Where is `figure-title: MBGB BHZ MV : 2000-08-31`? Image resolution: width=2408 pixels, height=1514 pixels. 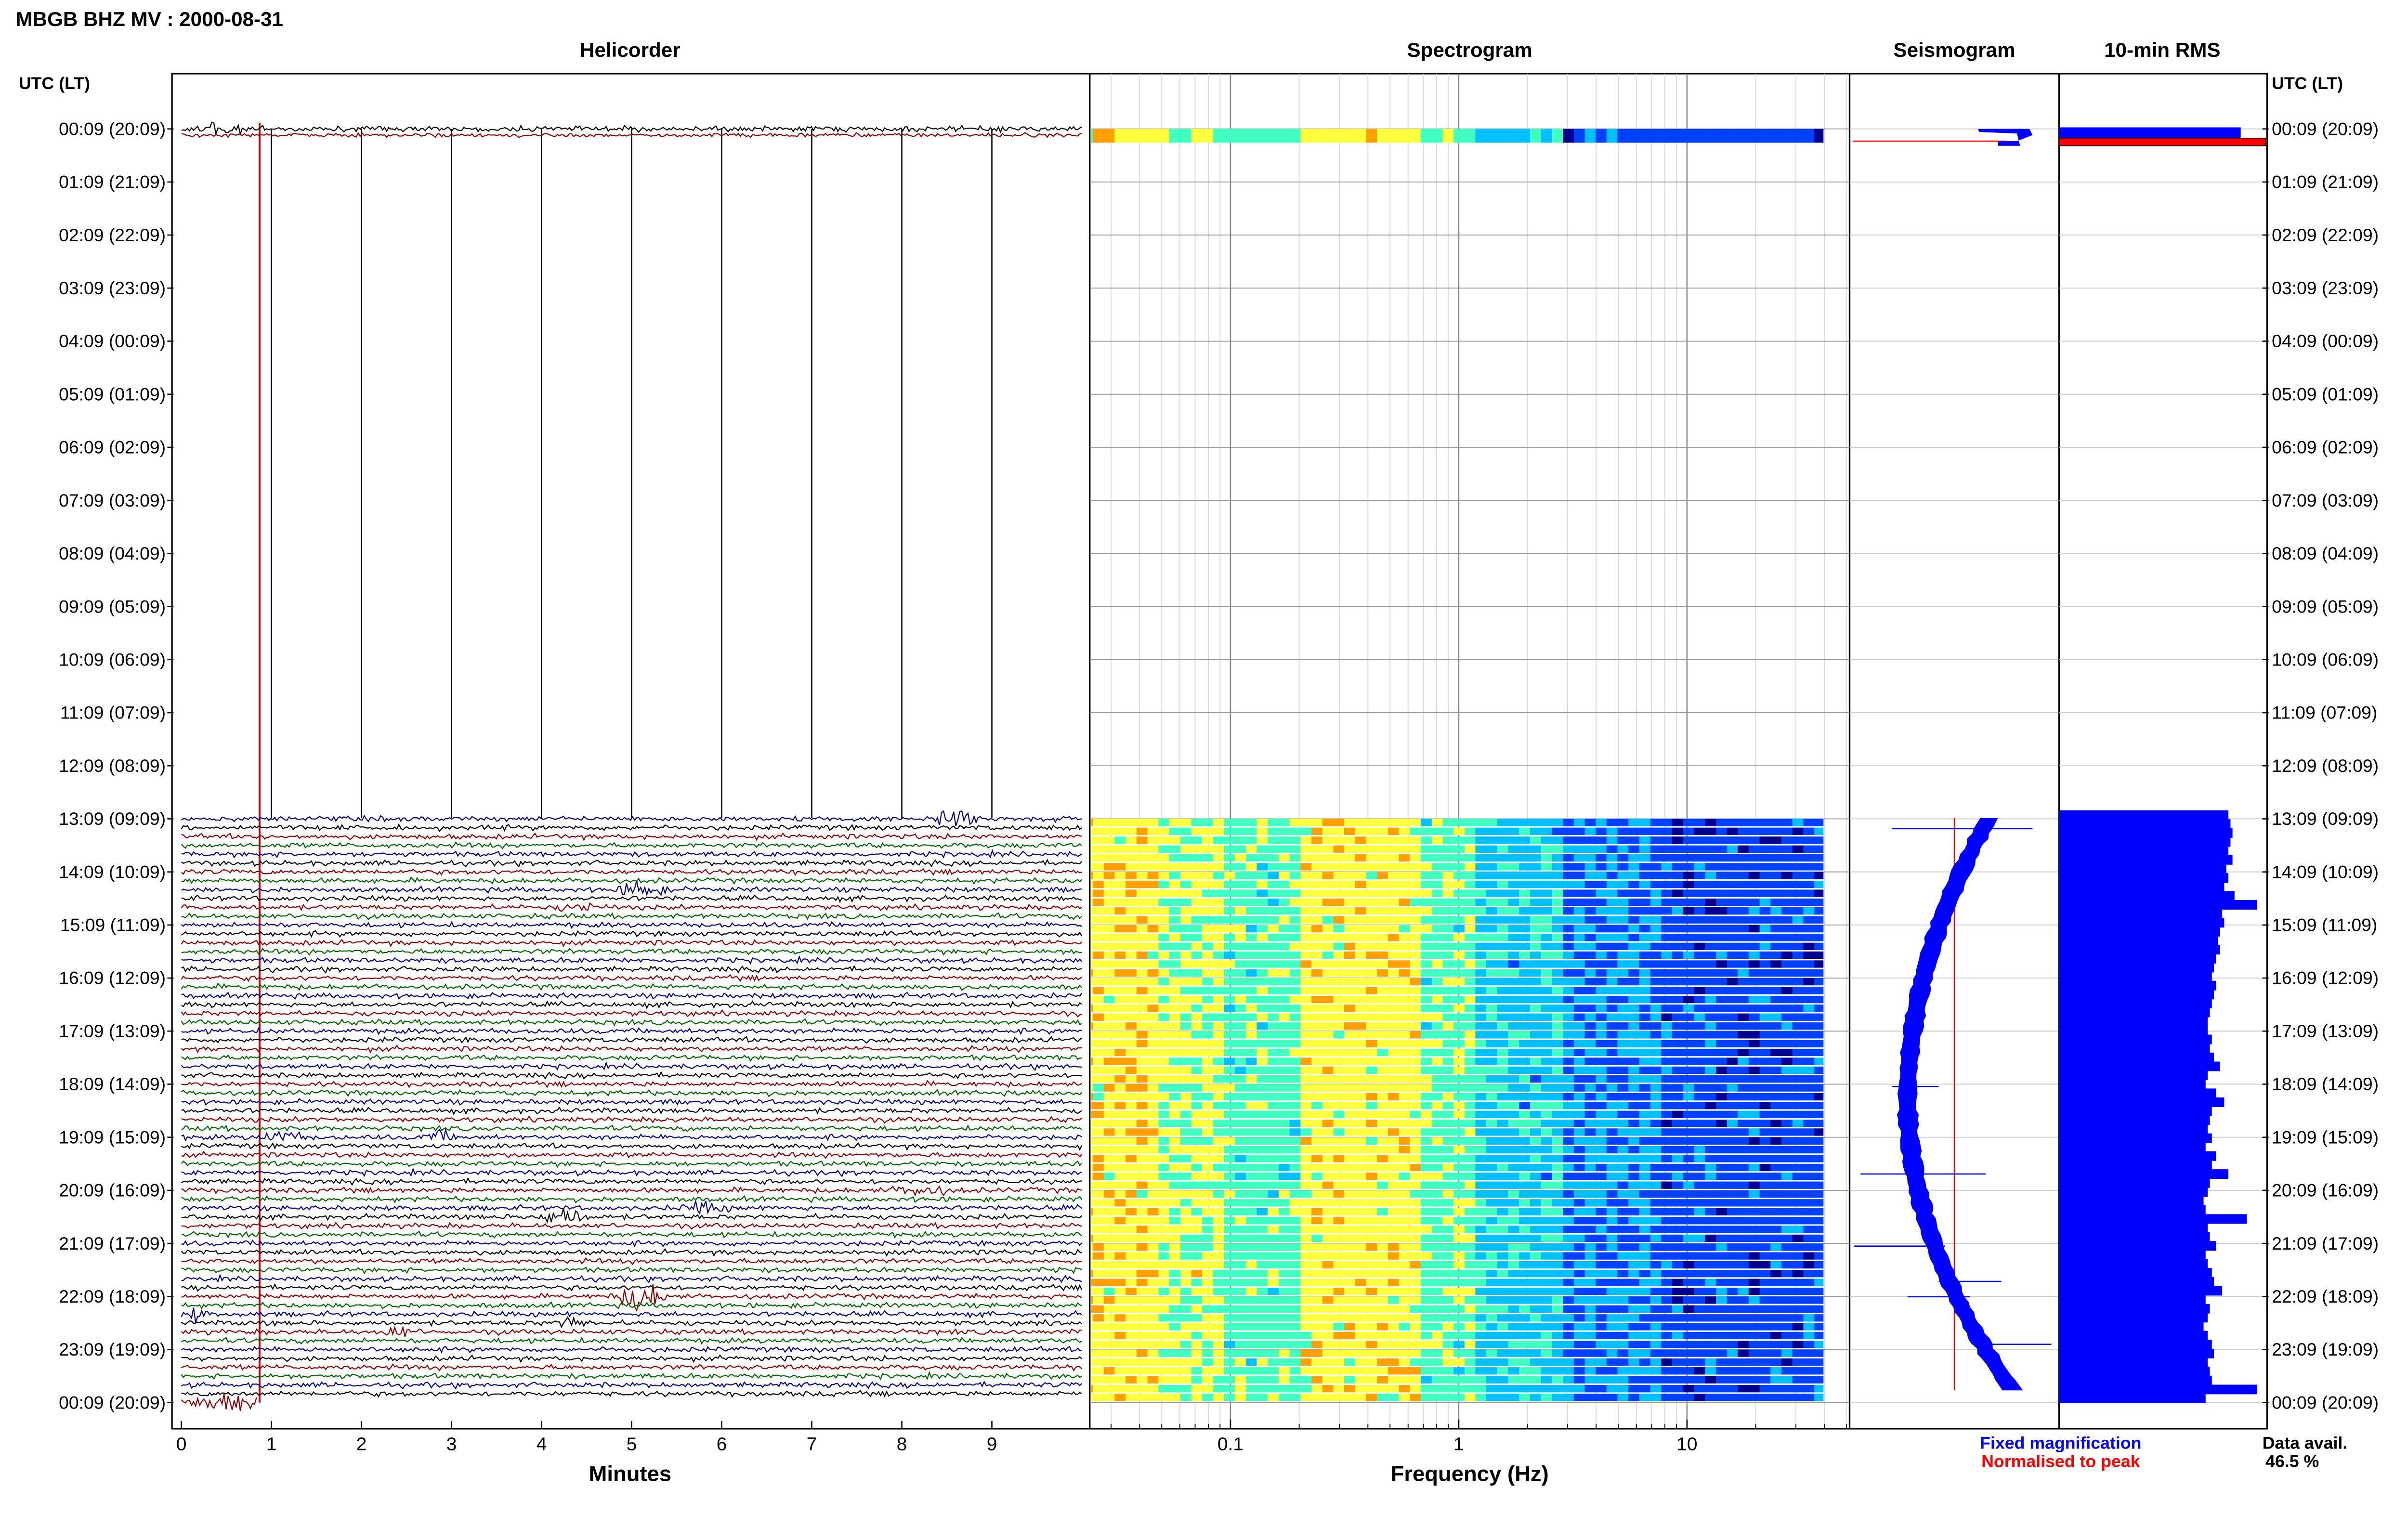 figure-title: MBGB BHZ MV : 2000-08-31 is located at coordinates (149, 19).